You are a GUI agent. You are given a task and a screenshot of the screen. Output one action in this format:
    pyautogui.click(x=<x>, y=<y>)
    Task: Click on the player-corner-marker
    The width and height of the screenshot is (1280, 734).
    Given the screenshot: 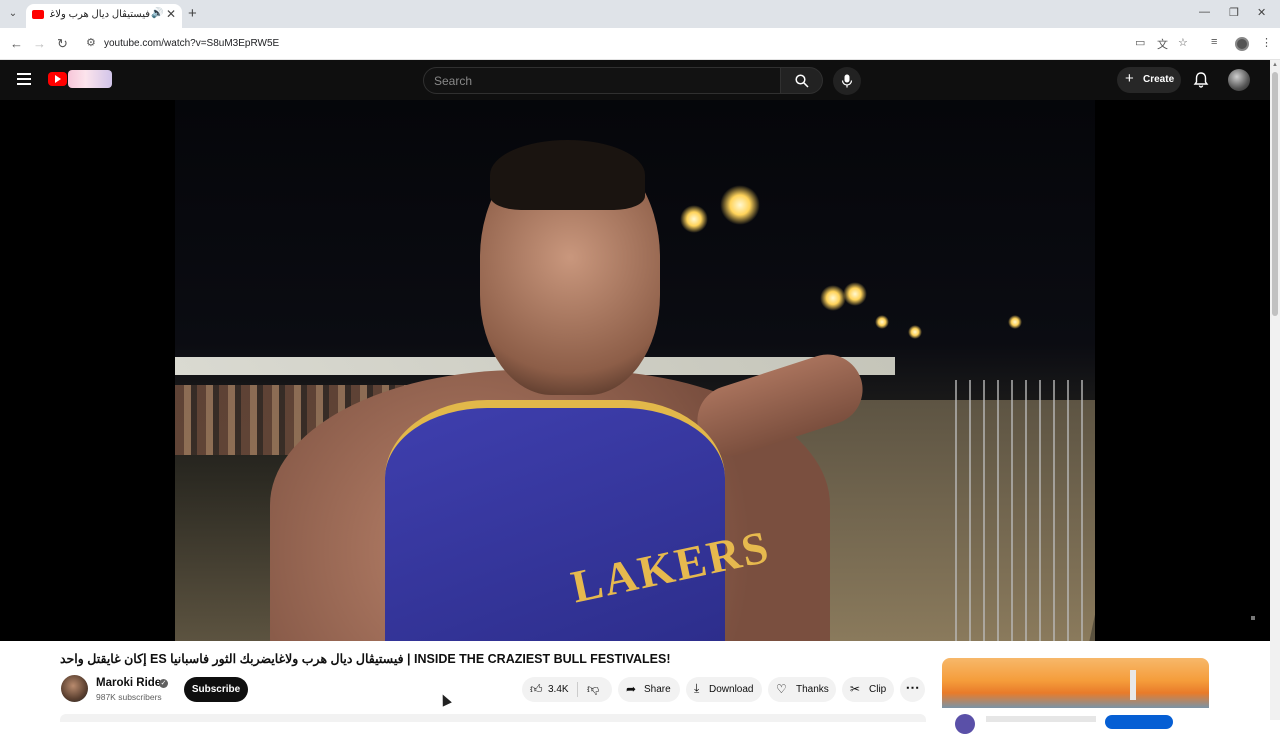 What is the action you would take?
    pyautogui.click(x=1253, y=618)
    